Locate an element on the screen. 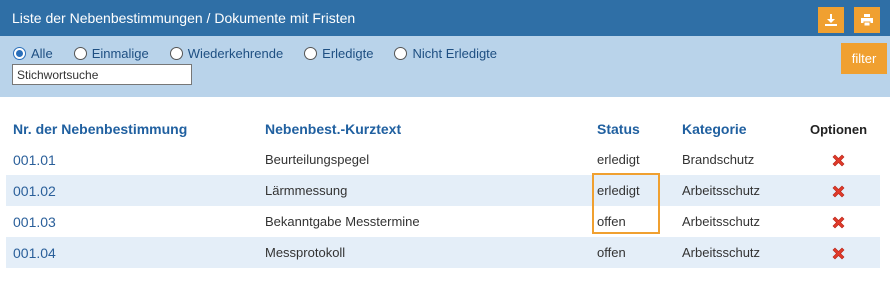 Image resolution: width=890 pixels, height=285 pixels. cell-kurztext: Lärmmessung is located at coordinates (431, 190).